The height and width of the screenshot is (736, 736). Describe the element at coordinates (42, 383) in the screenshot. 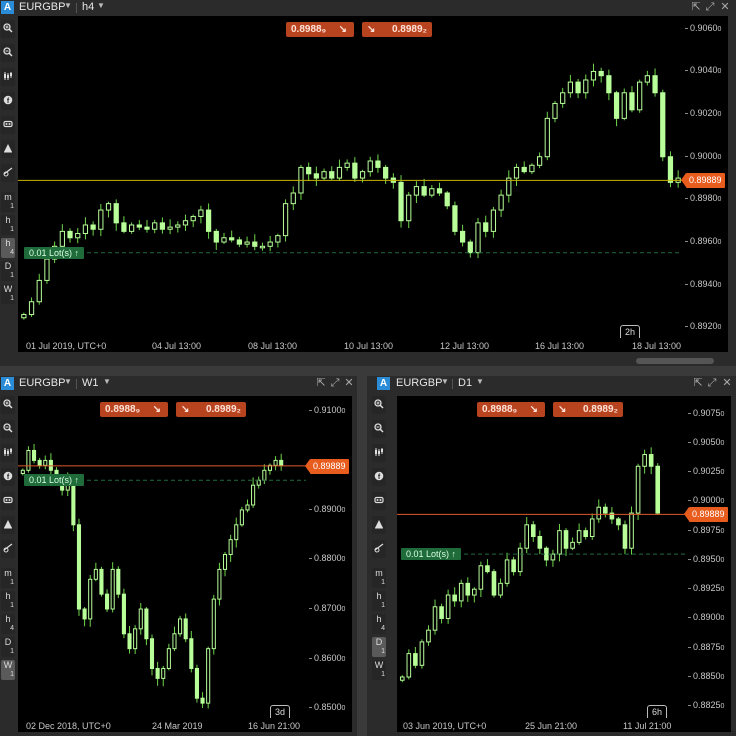

I see `symbol-selector: EURGBP` at that location.